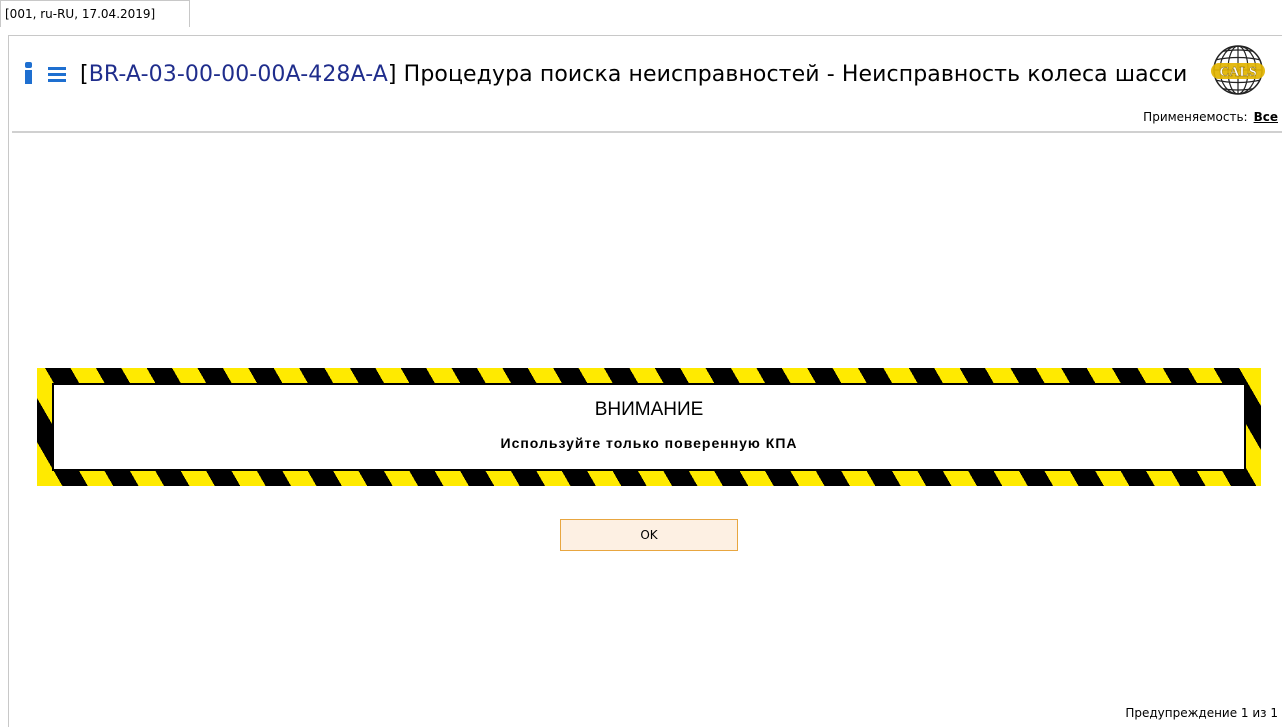  I want to click on document-tab-label: [001, ru-RU, 17.04.2019], so click(80, 14).